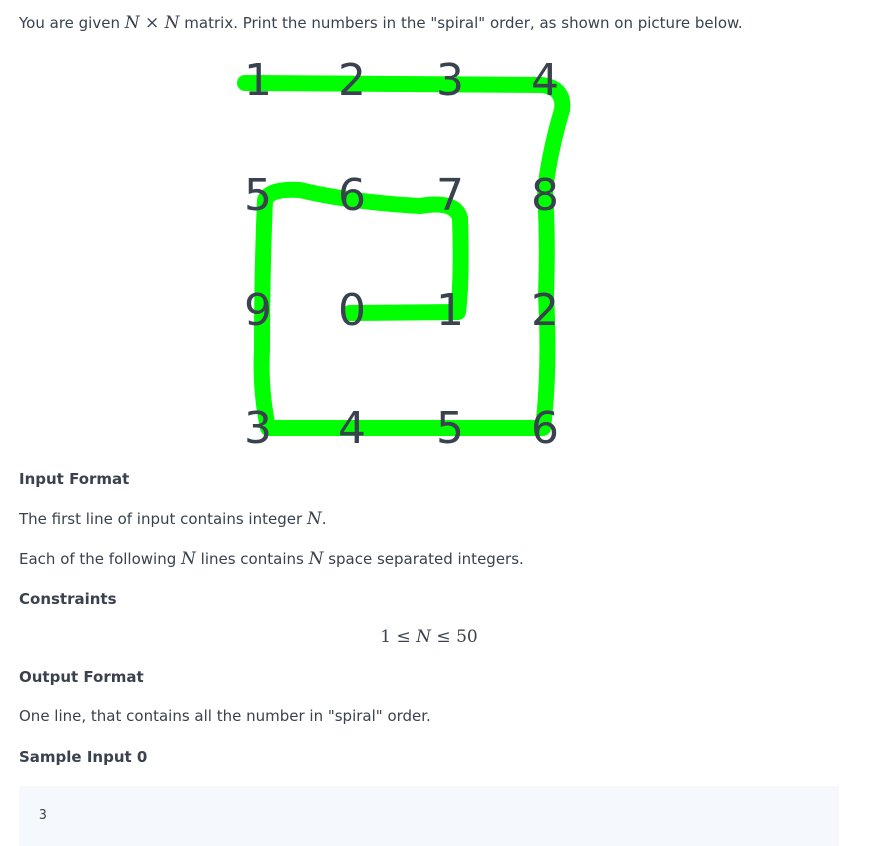  What do you see at coordinates (81, 677) in the screenshot?
I see `output-format-heading: Output Format` at bounding box center [81, 677].